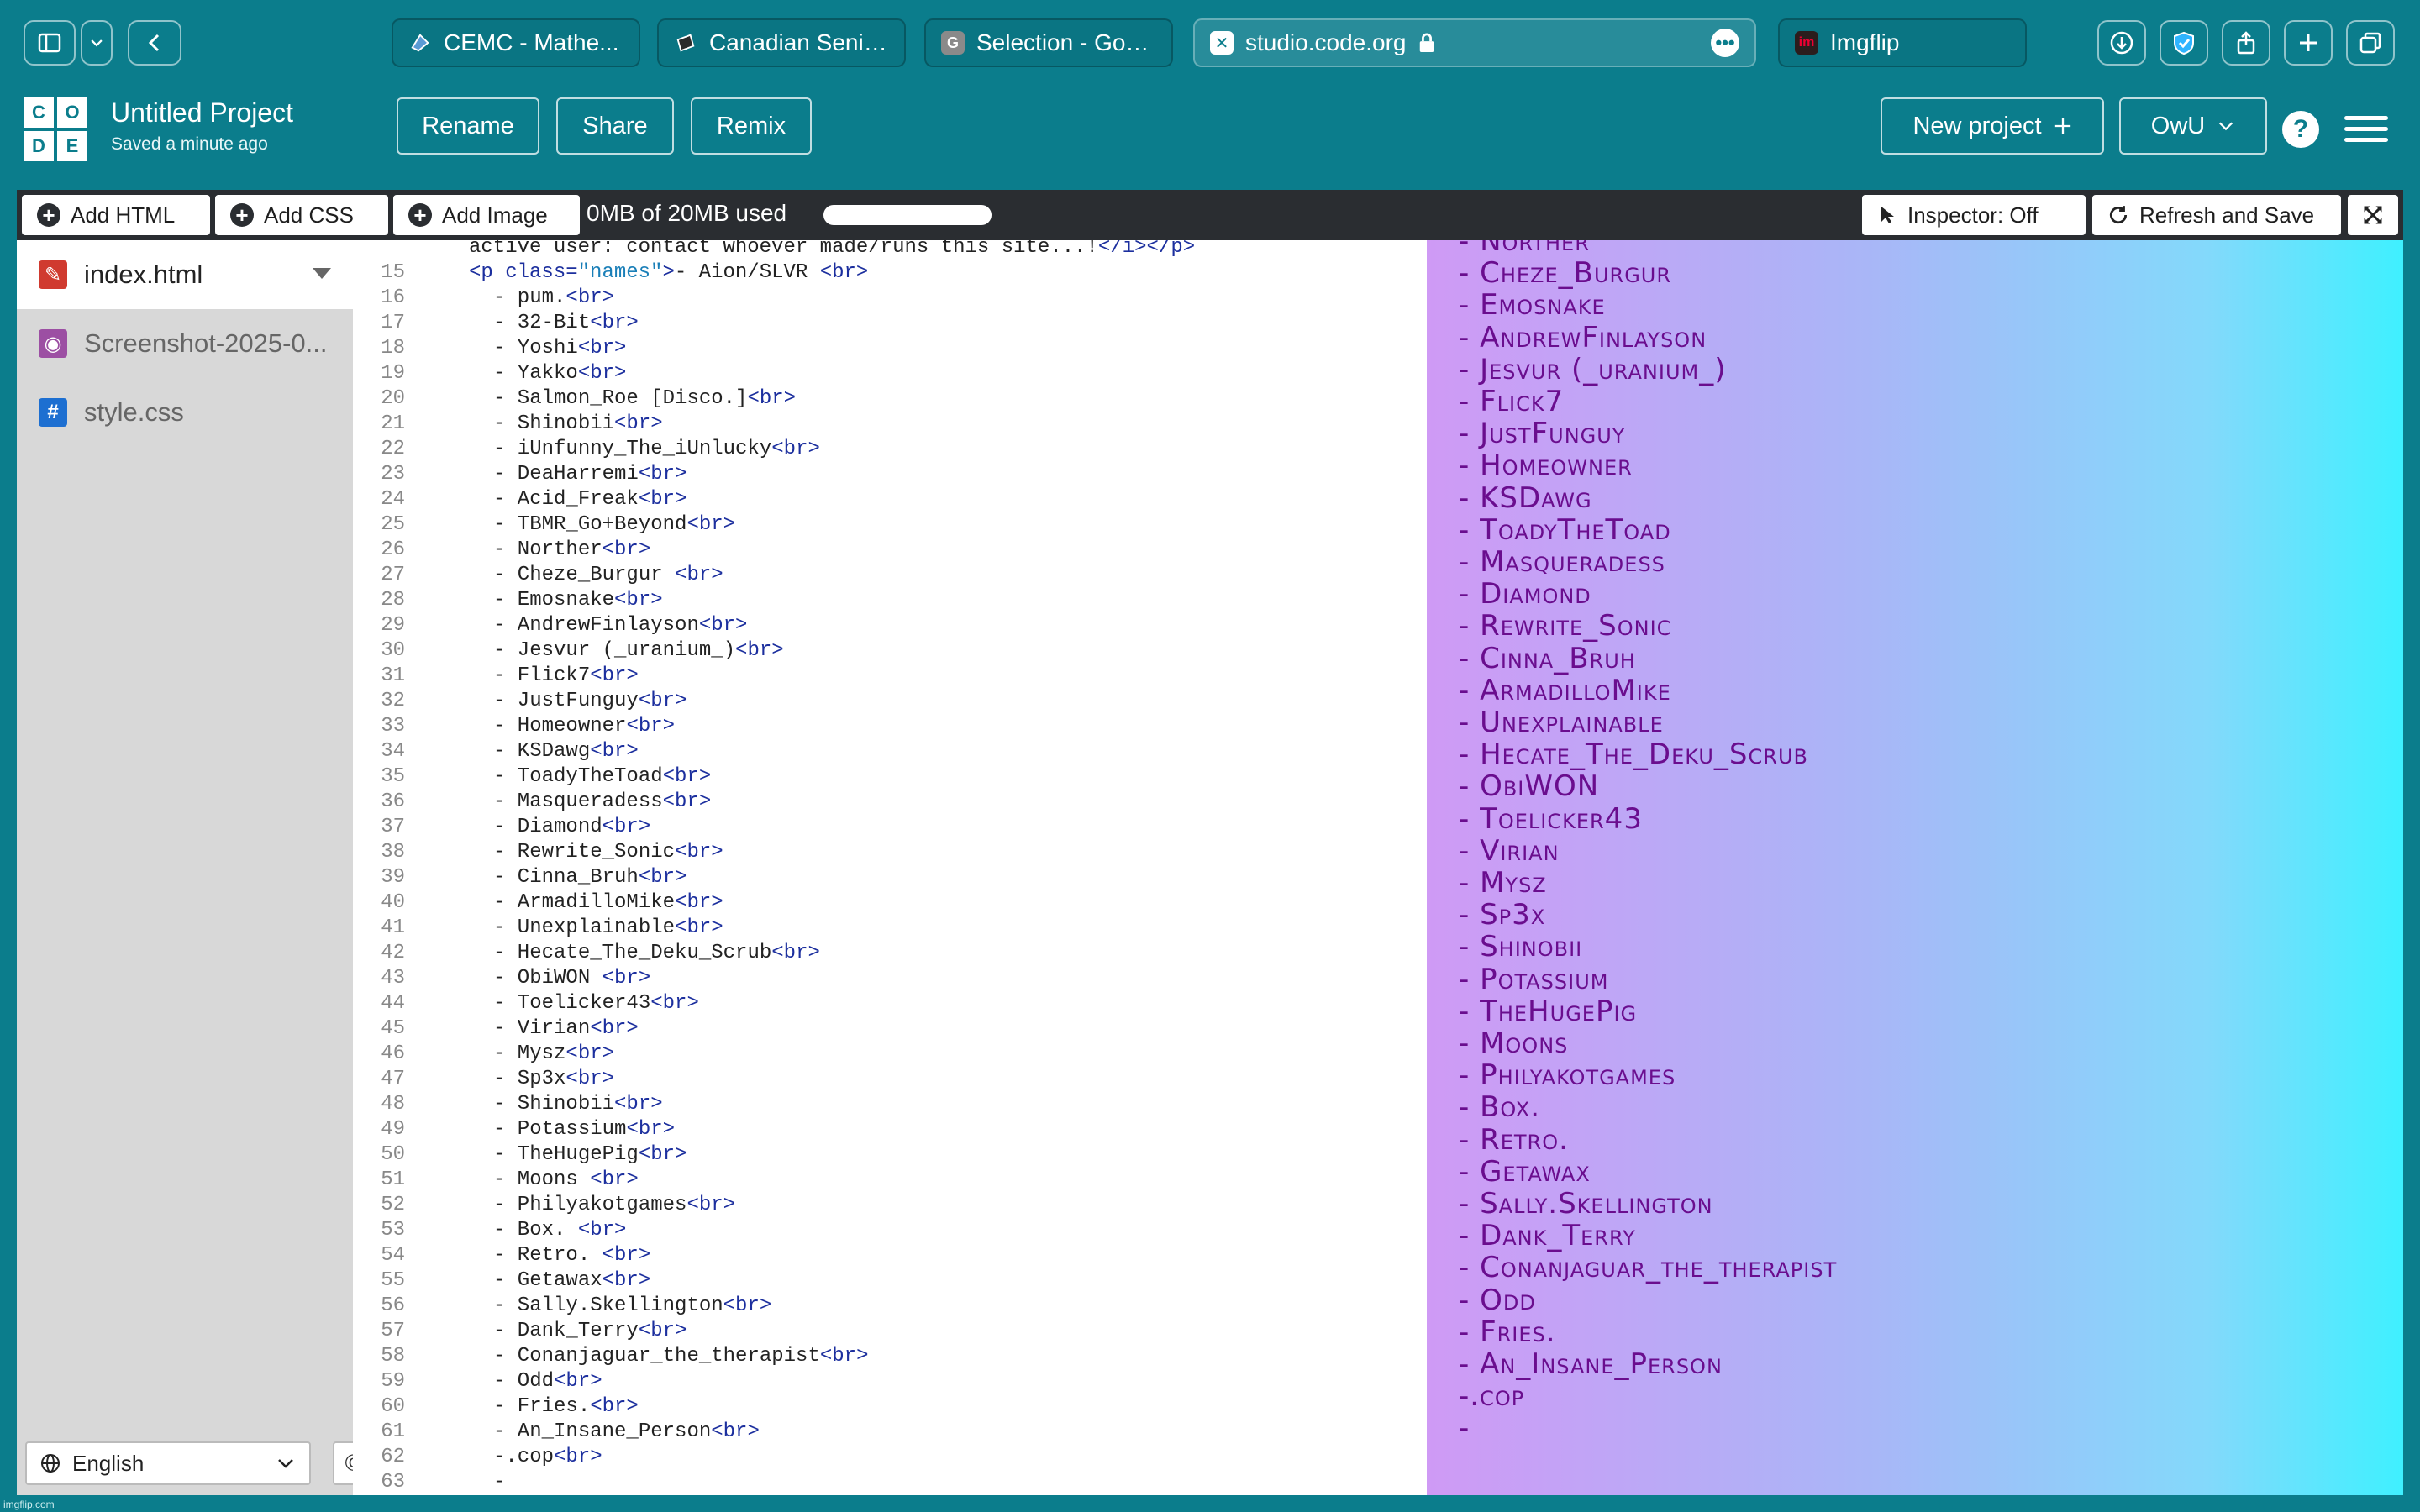 The height and width of the screenshot is (1512, 2420). Describe the element at coordinates (890, 676) in the screenshot. I see `code-line: 31 - Flick7<br>` at that location.